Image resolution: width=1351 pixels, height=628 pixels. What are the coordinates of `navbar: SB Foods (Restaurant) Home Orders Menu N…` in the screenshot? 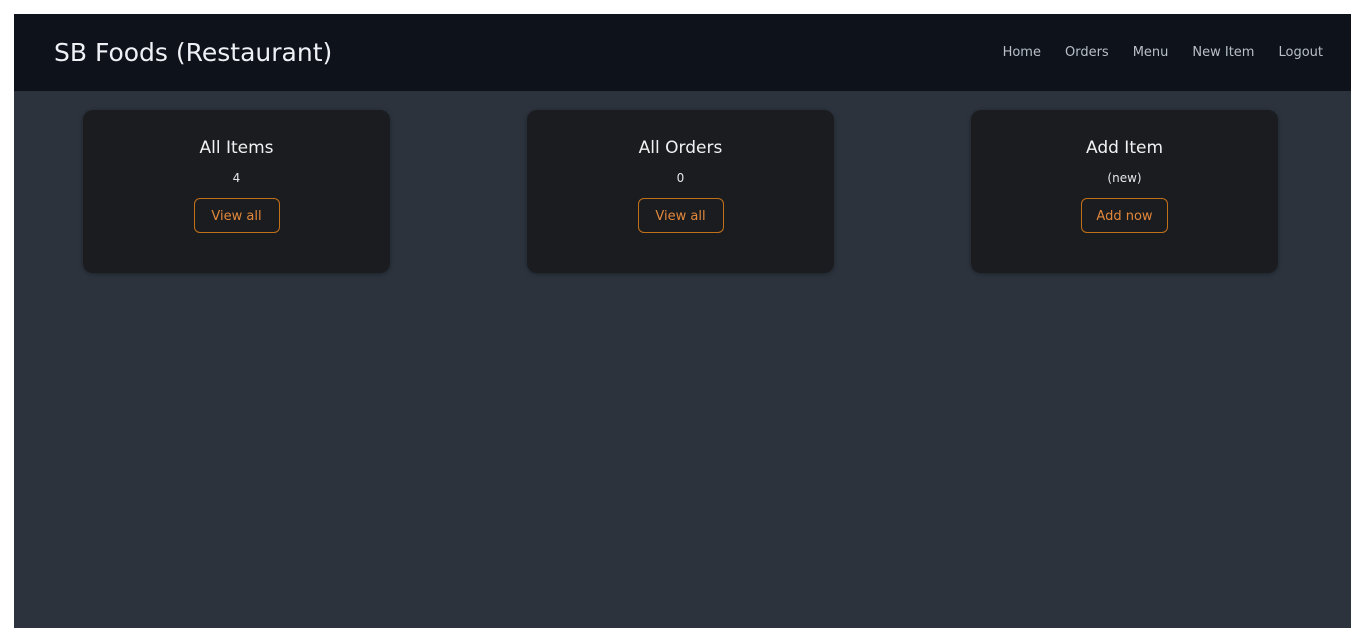 It's located at (682, 52).